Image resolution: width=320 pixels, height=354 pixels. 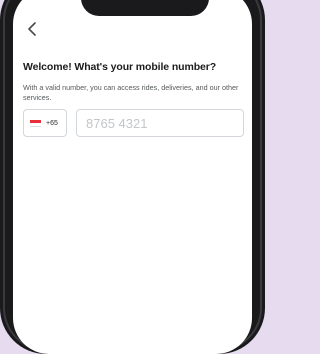 What do you see at coordinates (160, 123) in the screenshot?
I see `mobile-number-input` at bounding box center [160, 123].